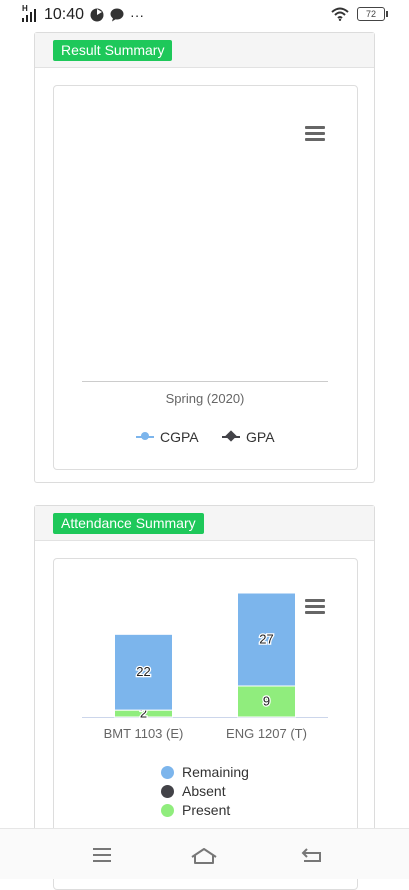  I want to click on legend-label-gpa: GPA, so click(260, 437).